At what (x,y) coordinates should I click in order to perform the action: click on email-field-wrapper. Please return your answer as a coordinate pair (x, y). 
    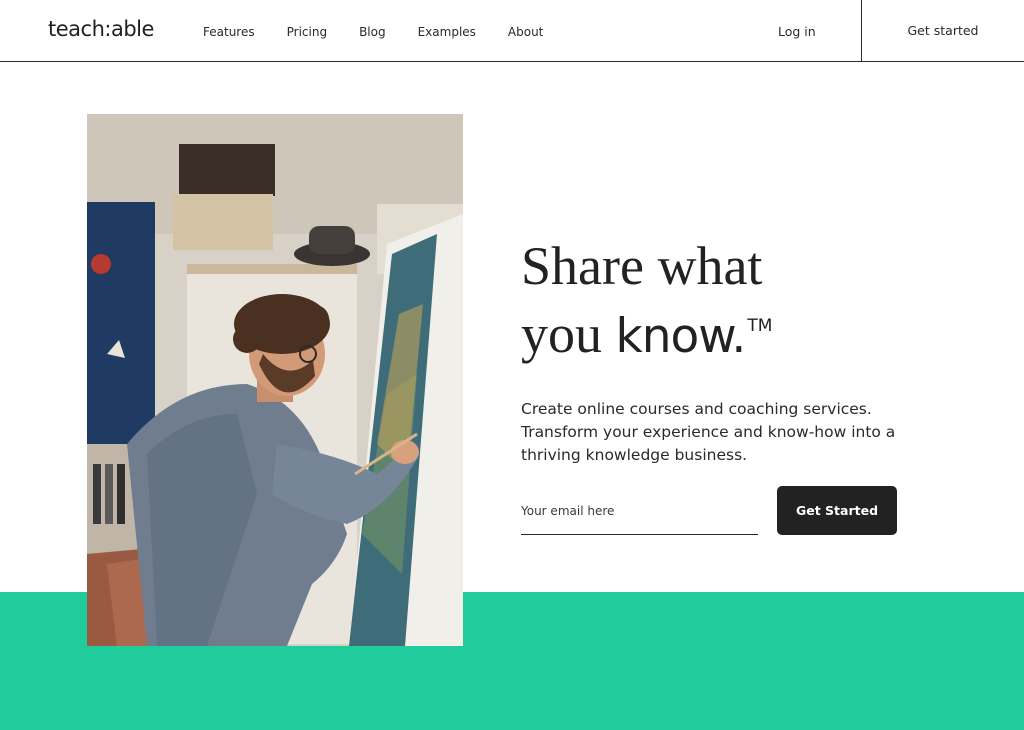
    Looking at the image, I should click on (639, 515).